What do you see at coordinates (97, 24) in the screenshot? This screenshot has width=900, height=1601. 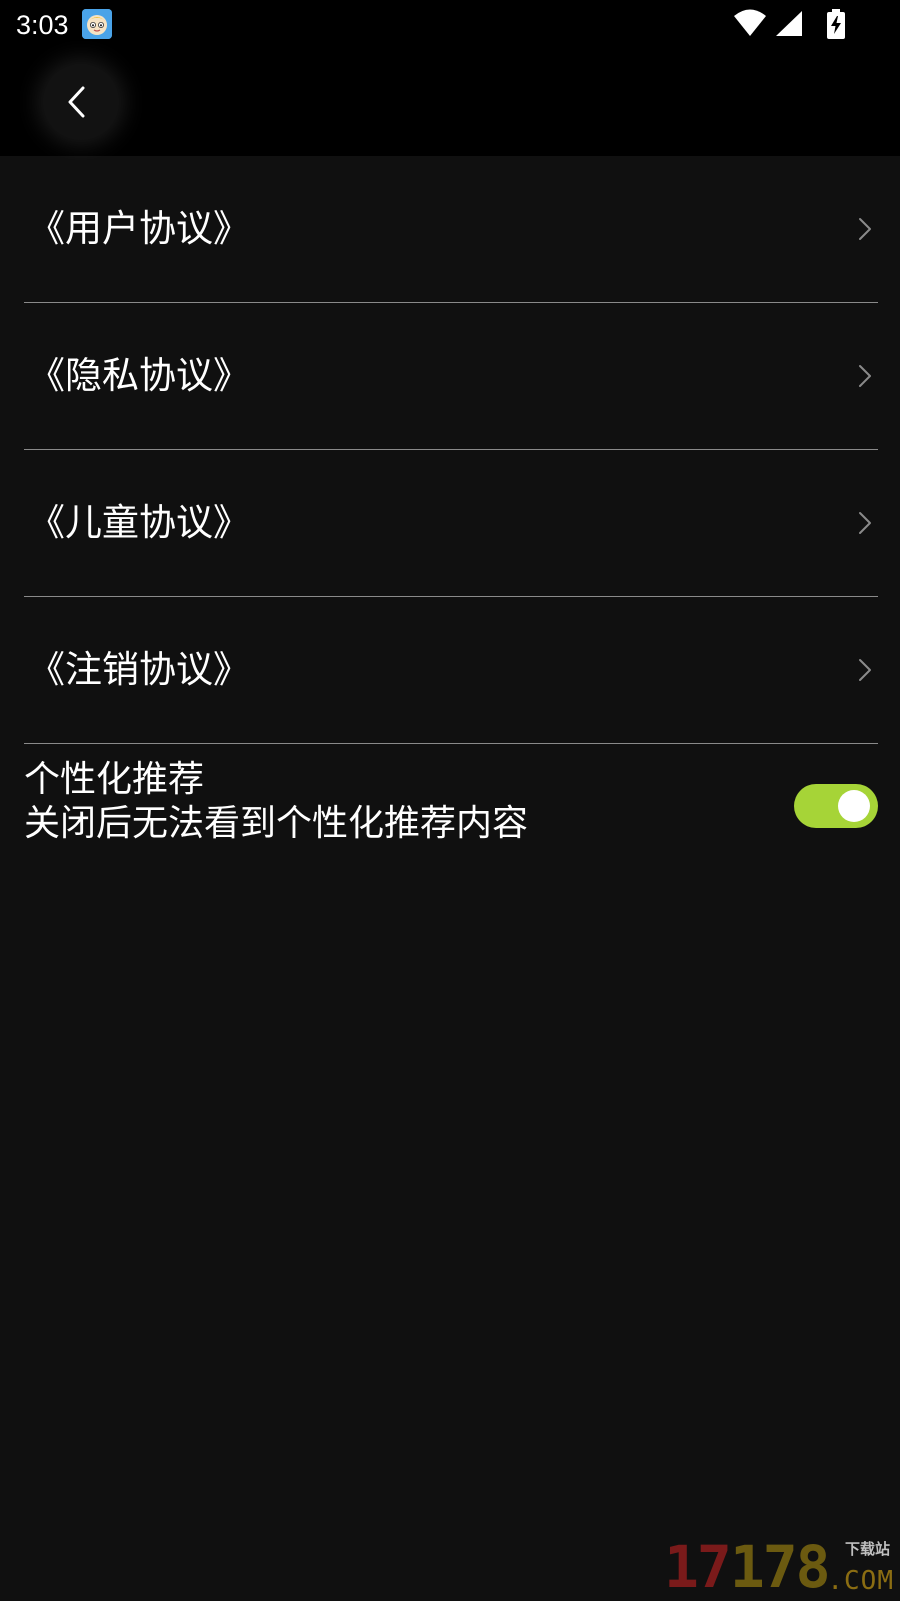 I see `baby-face-icon` at bounding box center [97, 24].